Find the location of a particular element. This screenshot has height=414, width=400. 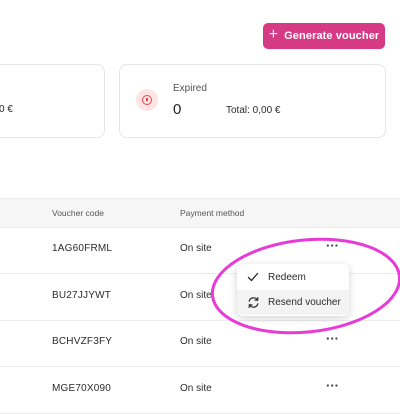

expired-total: Total: 0,00 € is located at coordinates (253, 110).